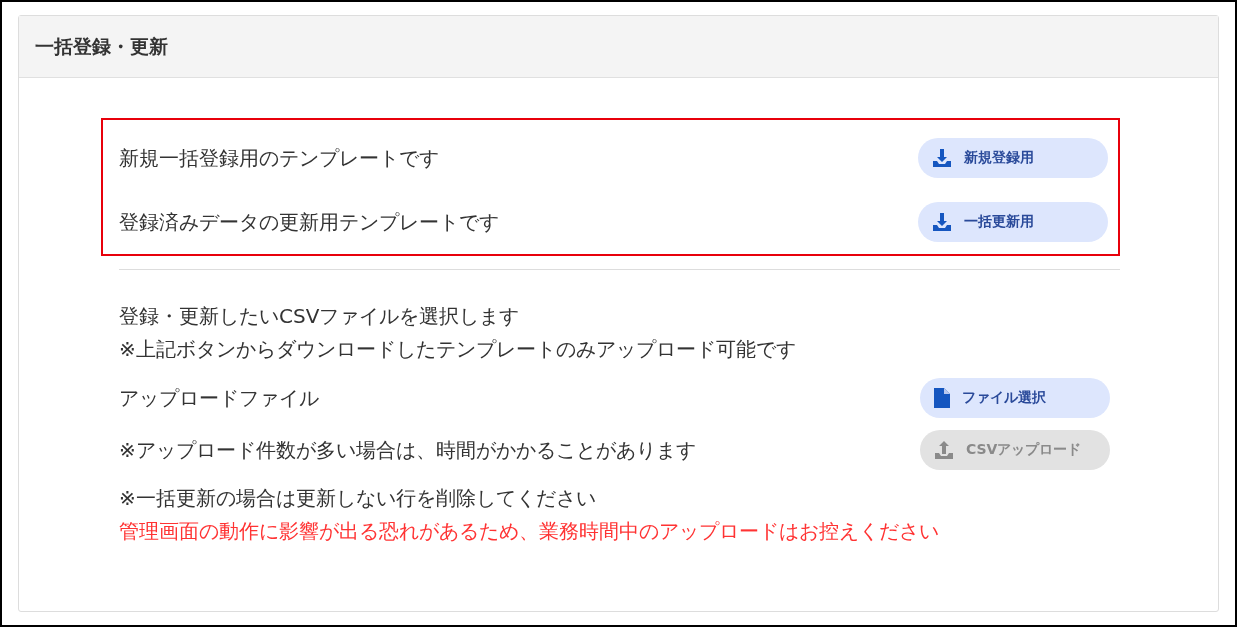 The image size is (1237, 627). Describe the element at coordinates (358, 498) in the screenshot. I see `notice-text: ※一括更新の場合は更新しない行を削除してください` at that location.